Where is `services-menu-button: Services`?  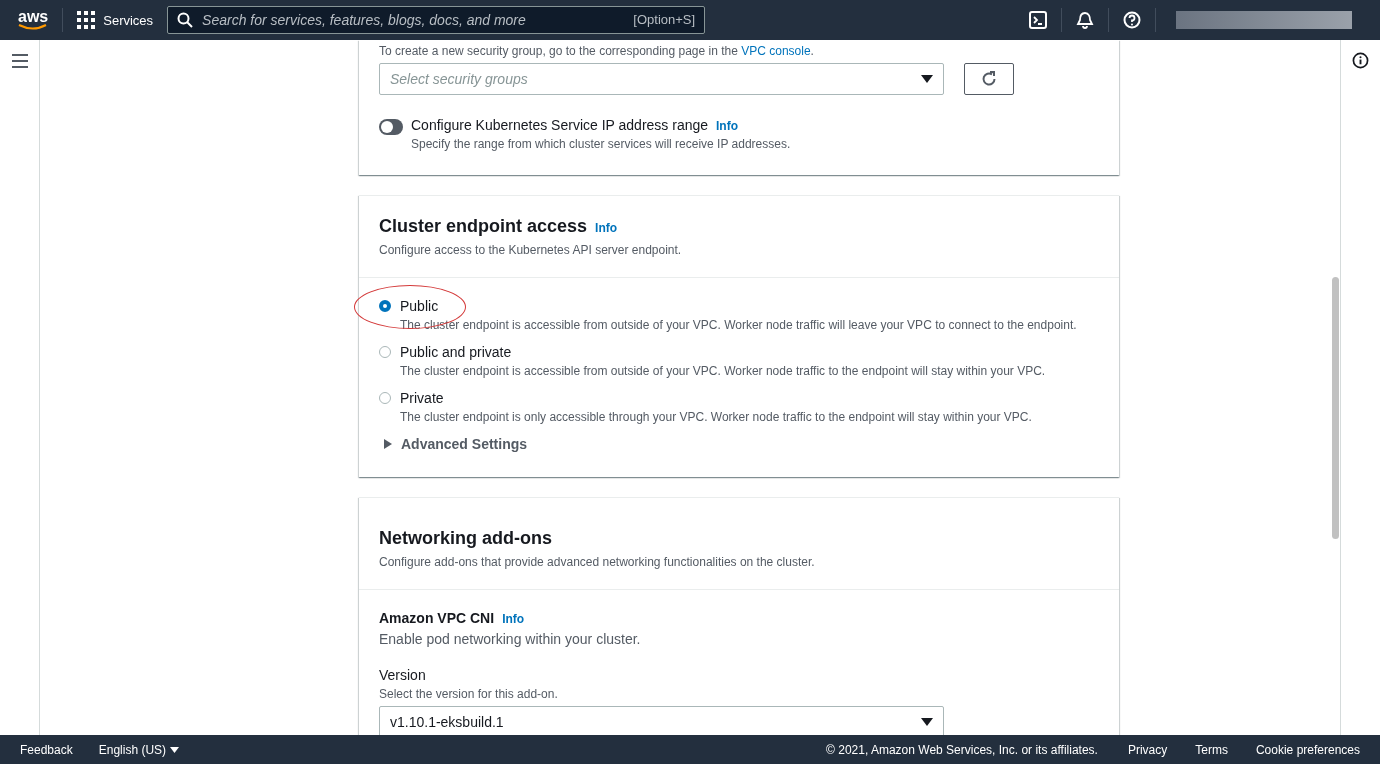 services-menu-button: Services is located at coordinates (115, 20).